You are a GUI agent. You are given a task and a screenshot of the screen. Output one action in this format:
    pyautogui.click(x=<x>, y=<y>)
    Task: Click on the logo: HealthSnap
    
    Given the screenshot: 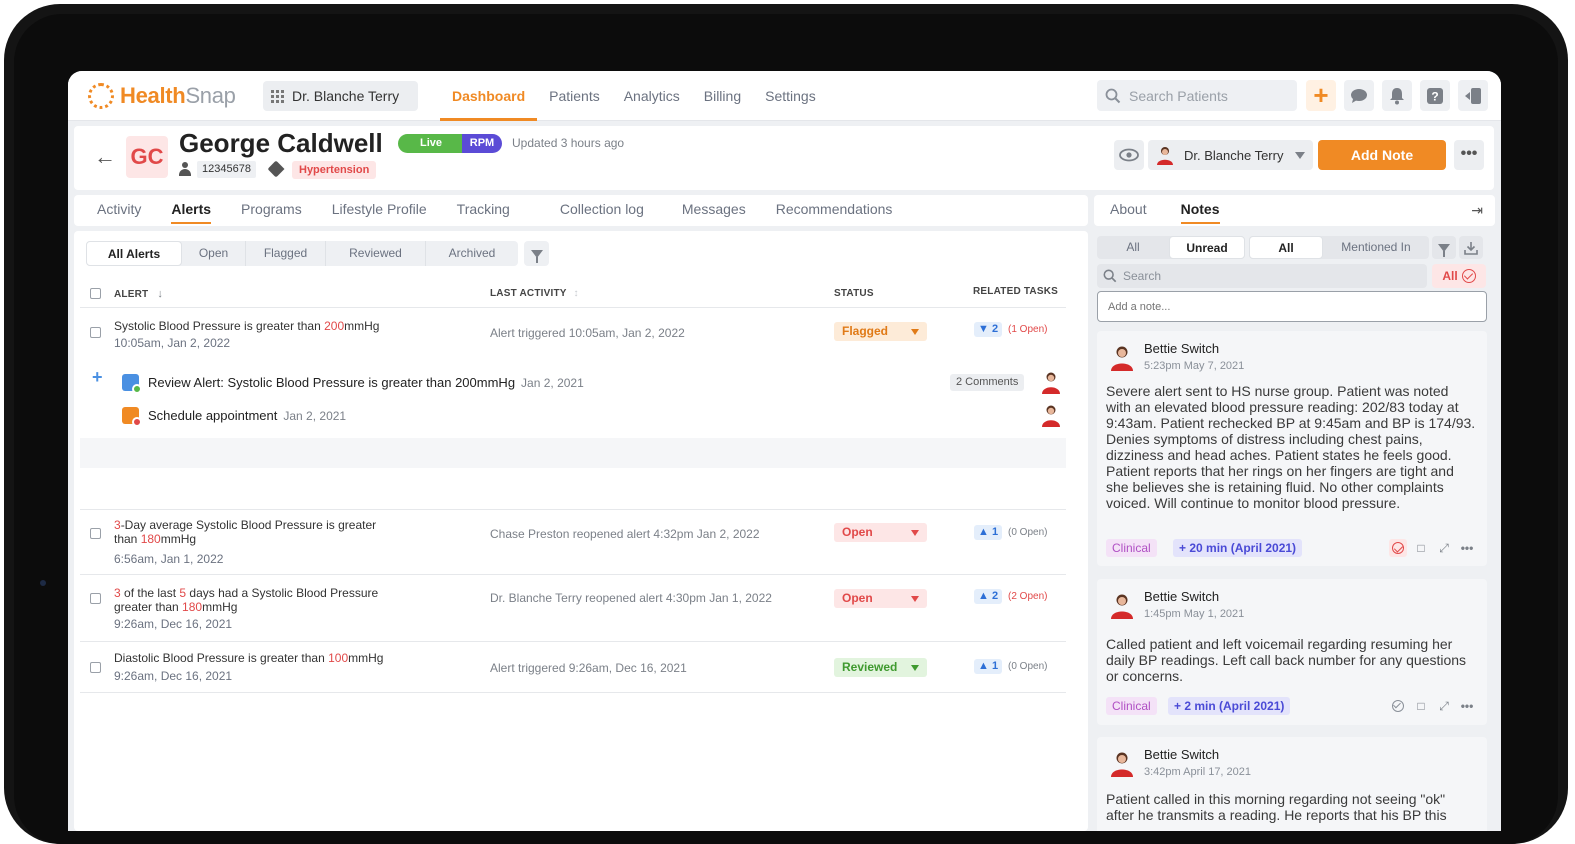 What is the action you would take?
    pyautogui.click(x=162, y=96)
    